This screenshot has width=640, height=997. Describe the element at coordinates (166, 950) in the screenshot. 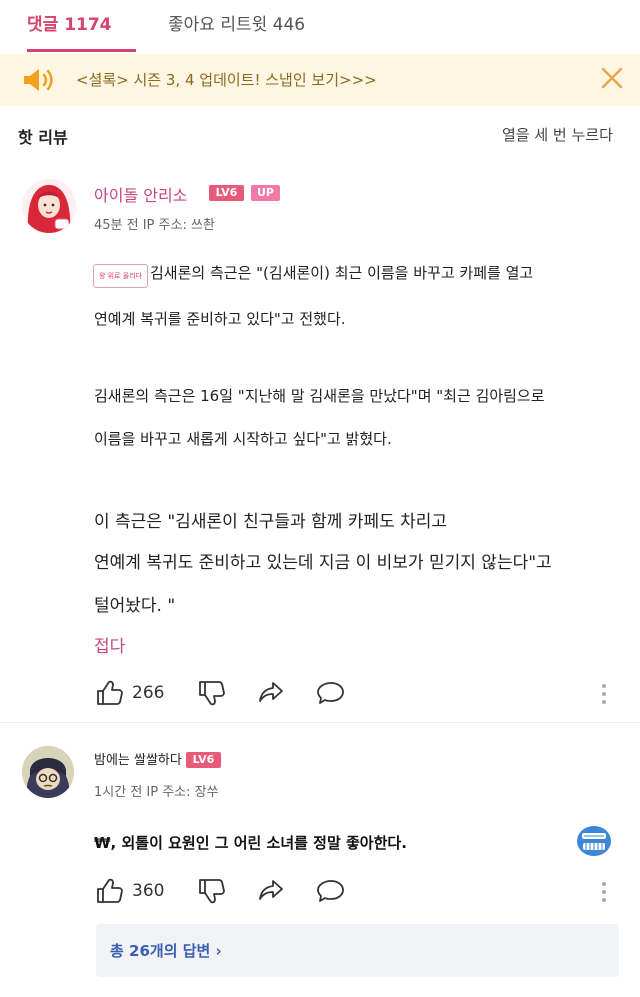

I see `replies-label: 총 26개의 답변 ›` at that location.